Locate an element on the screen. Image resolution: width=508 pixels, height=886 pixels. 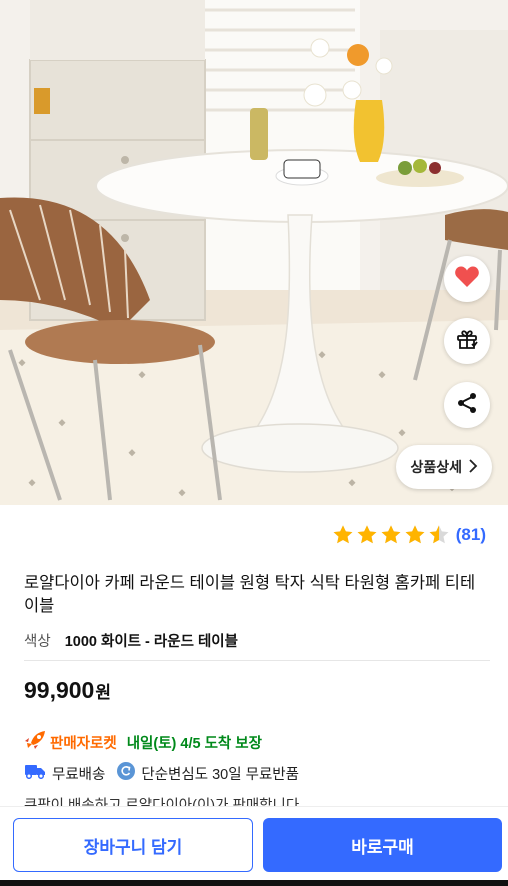
chevron-right-icon is located at coordinates (473, 467).